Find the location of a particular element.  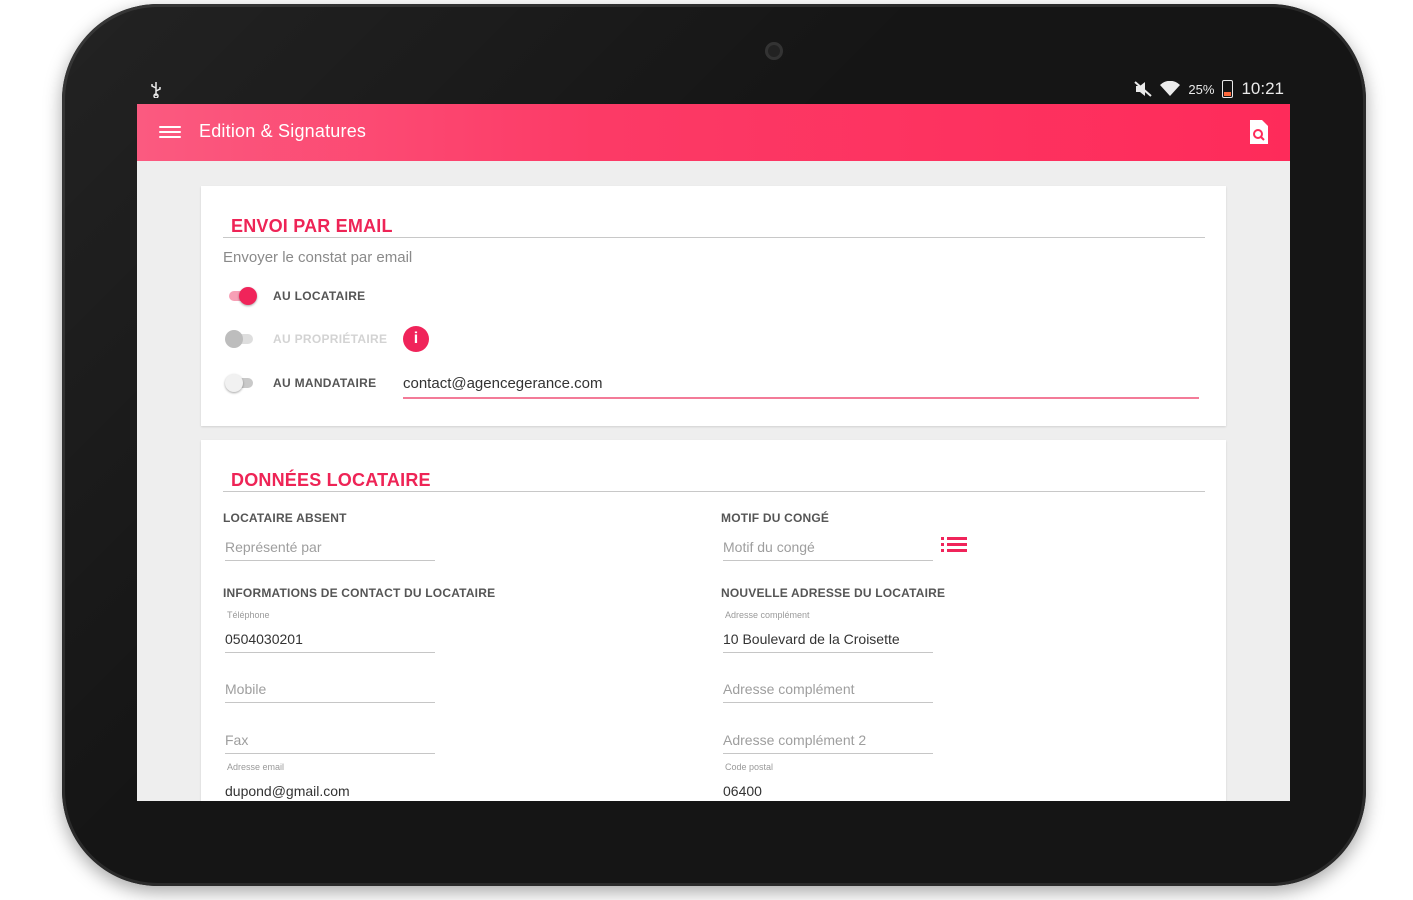

toggle-label-locataire: AU LOCATAIRE is located at coordinates (319, 296).